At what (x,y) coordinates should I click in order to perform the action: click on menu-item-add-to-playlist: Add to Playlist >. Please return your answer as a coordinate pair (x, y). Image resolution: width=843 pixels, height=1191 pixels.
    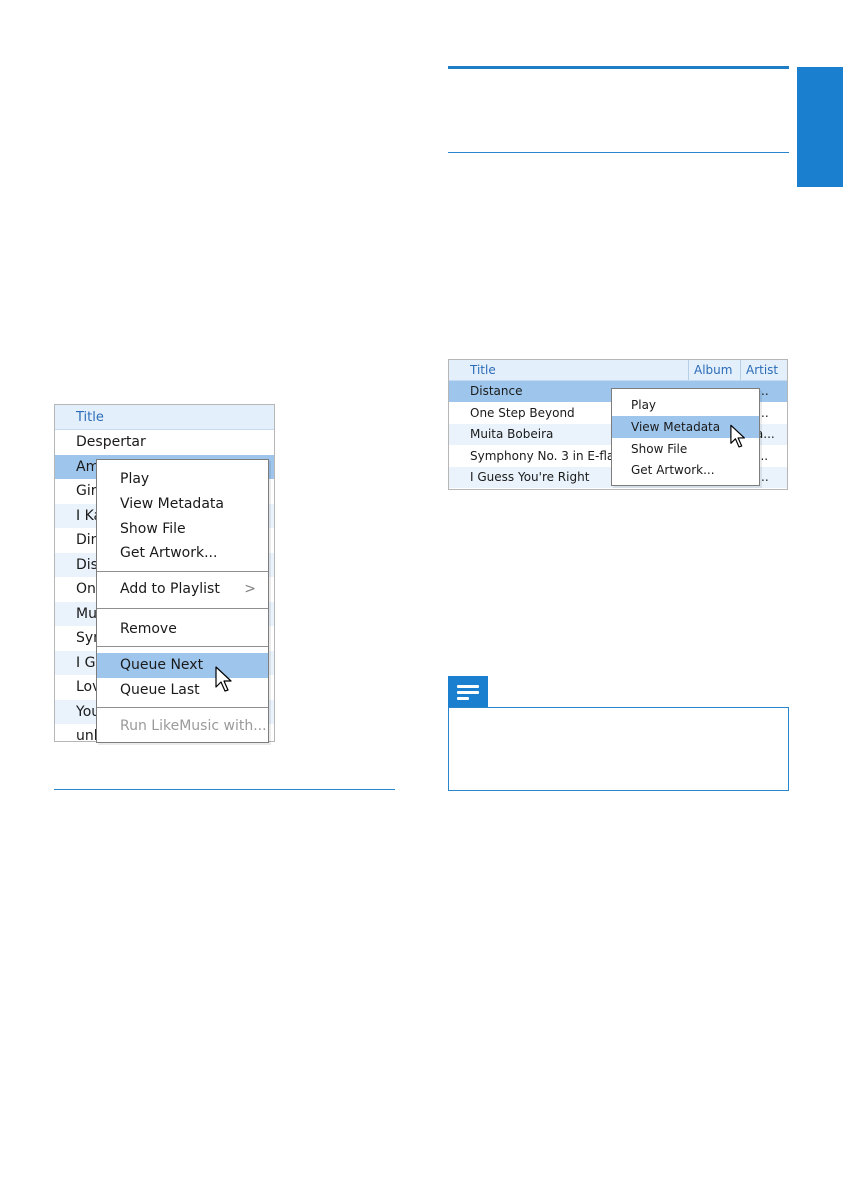
    Looking at the image, I should click on (182, 589).